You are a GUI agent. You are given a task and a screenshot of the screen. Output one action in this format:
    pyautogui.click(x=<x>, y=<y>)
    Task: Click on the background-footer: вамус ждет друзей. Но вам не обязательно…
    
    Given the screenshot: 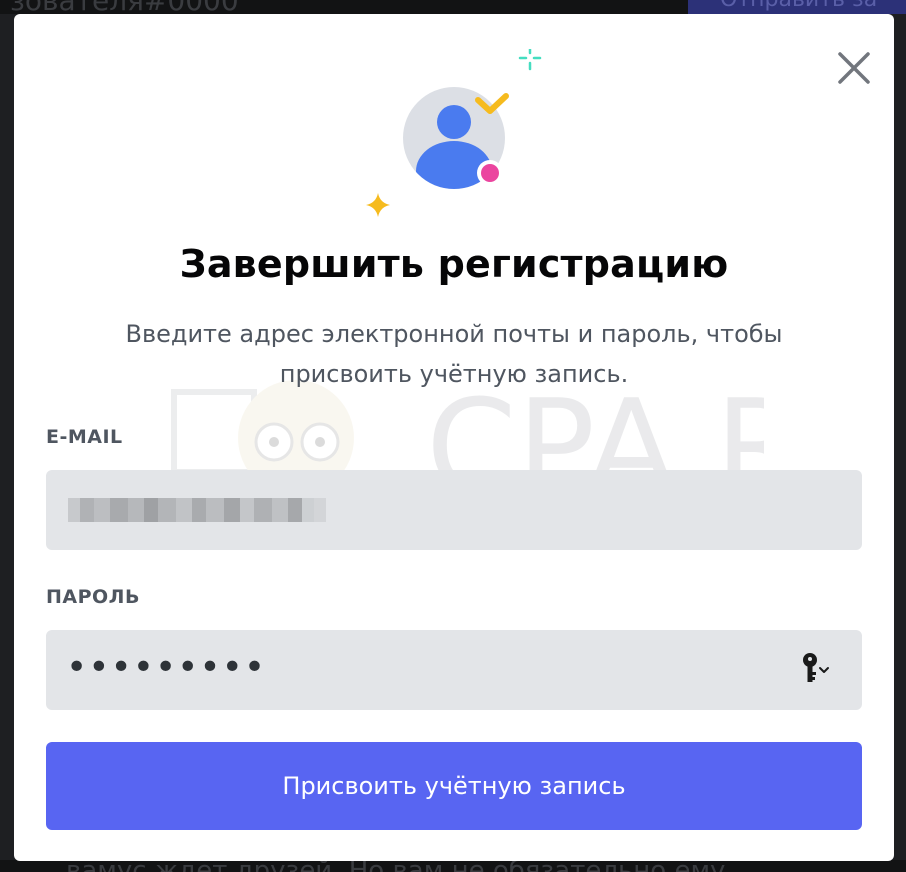 What is the action you would take?
    pyautogui.click(x=453, y=866)
    